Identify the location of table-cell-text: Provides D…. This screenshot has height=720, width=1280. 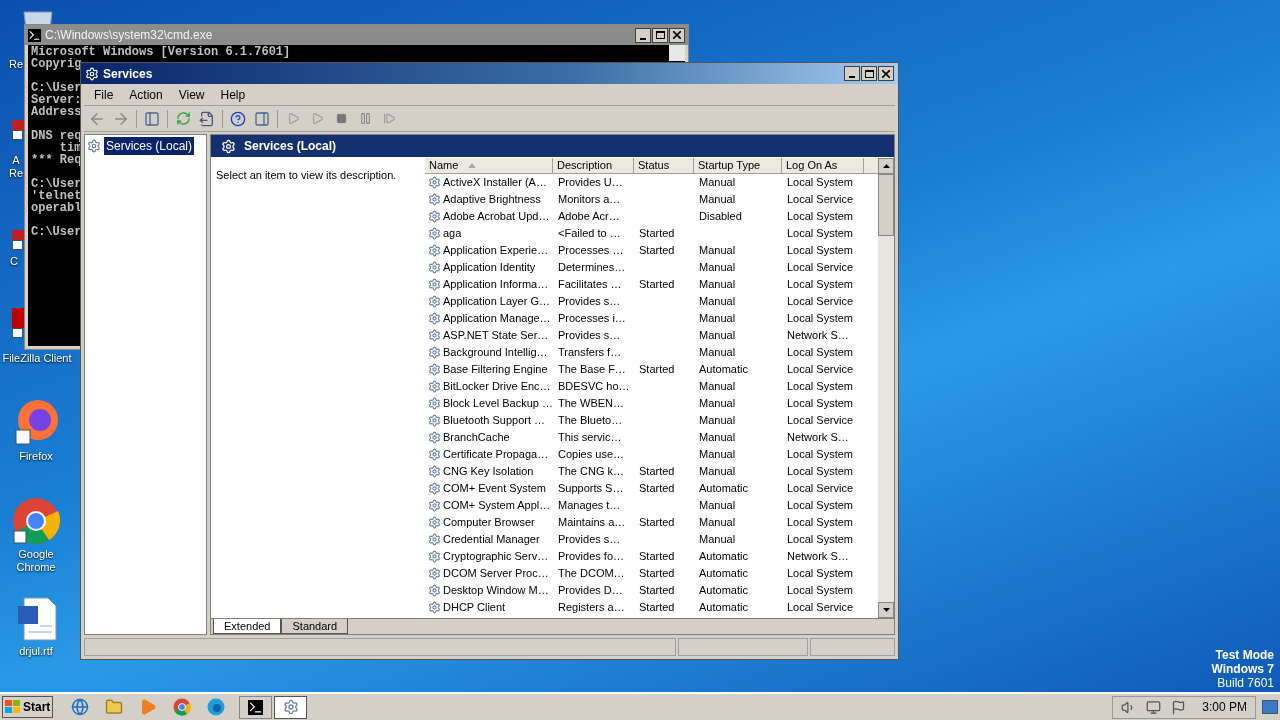
(590, 591).